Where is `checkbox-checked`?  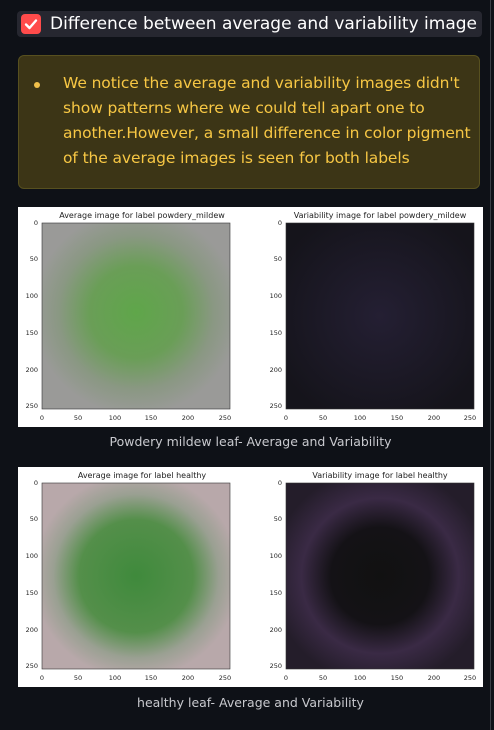 checkbox-checked is located at coordinates (31, 24).